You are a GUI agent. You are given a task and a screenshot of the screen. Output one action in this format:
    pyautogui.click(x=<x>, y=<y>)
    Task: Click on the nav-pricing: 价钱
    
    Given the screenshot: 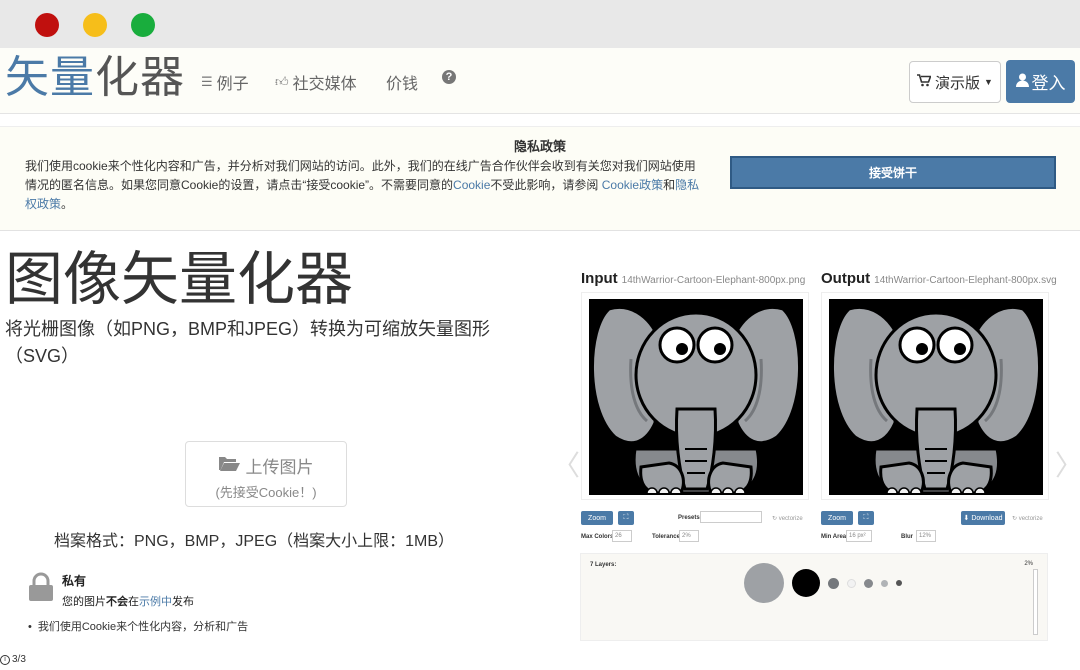 What is the action you would take?
    pyautogui.click(x=402, y=82)
    